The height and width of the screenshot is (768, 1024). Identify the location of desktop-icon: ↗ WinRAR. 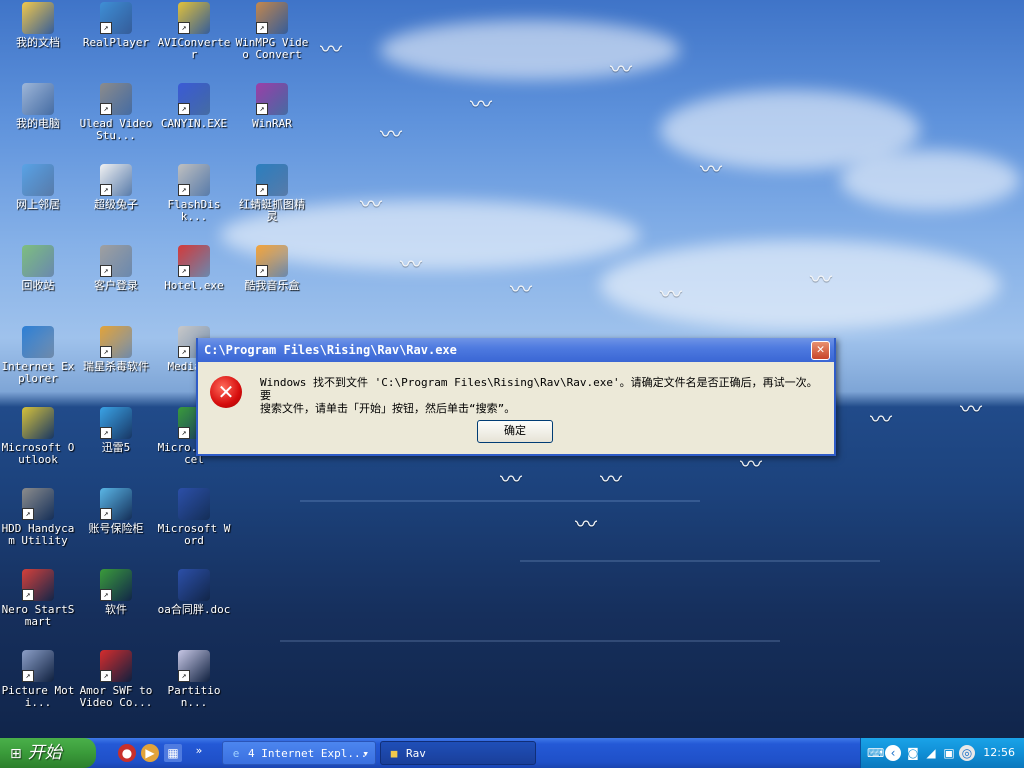
(272, 106).